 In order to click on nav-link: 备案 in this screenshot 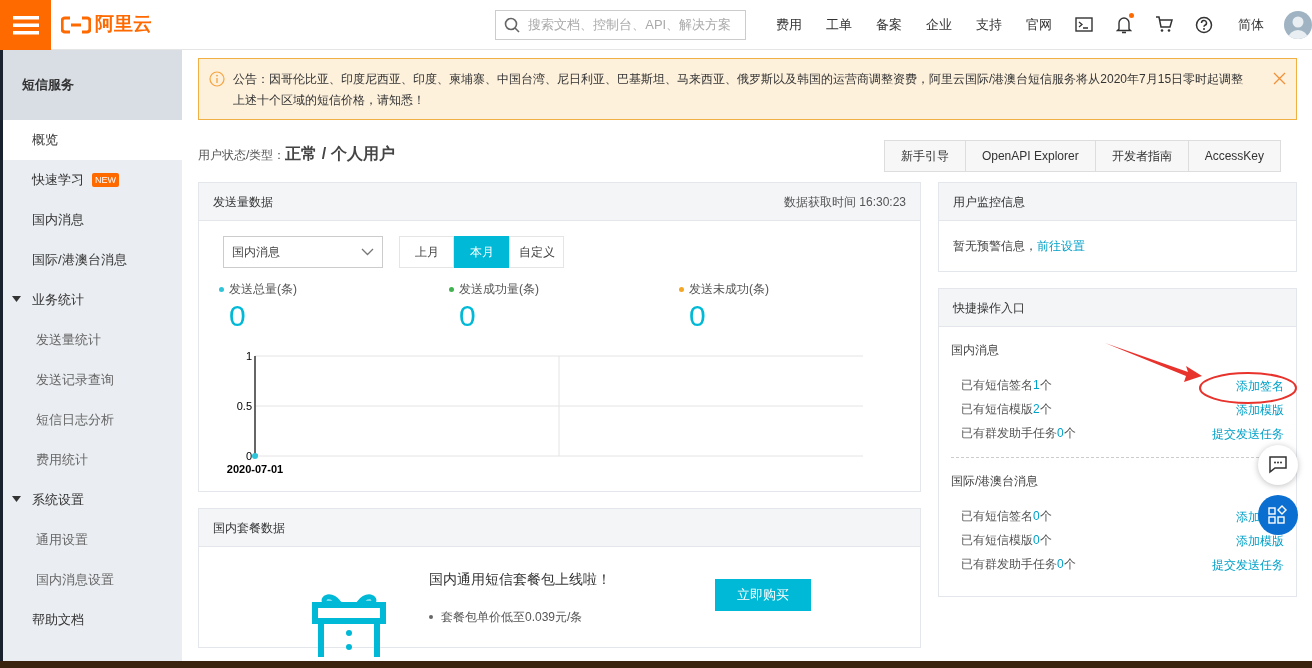, I will do `click(889, 24)`.